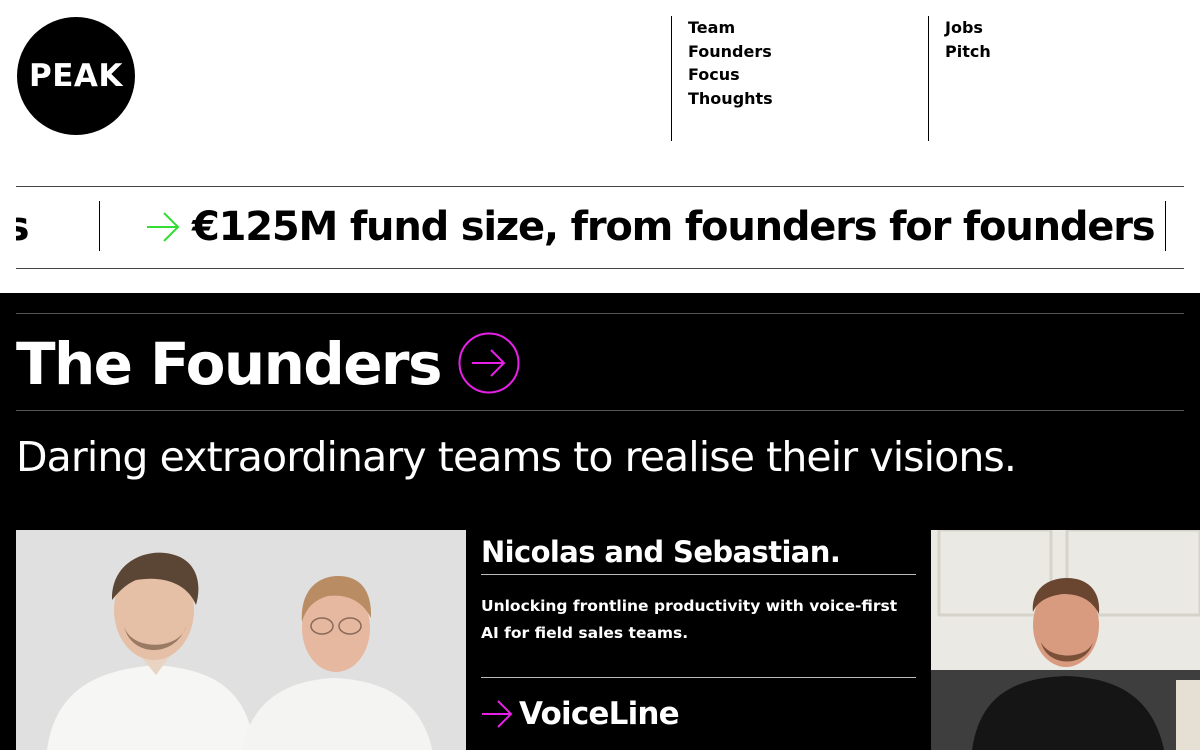 This screenshot has height=750, width=1200. I want to click on nav-link-focus: Focus, so click(730, 75).